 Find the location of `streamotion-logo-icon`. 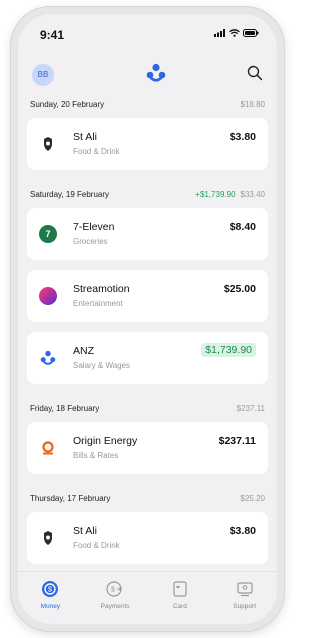

streamotion-logo-icon is located at coordinates (48, 296).